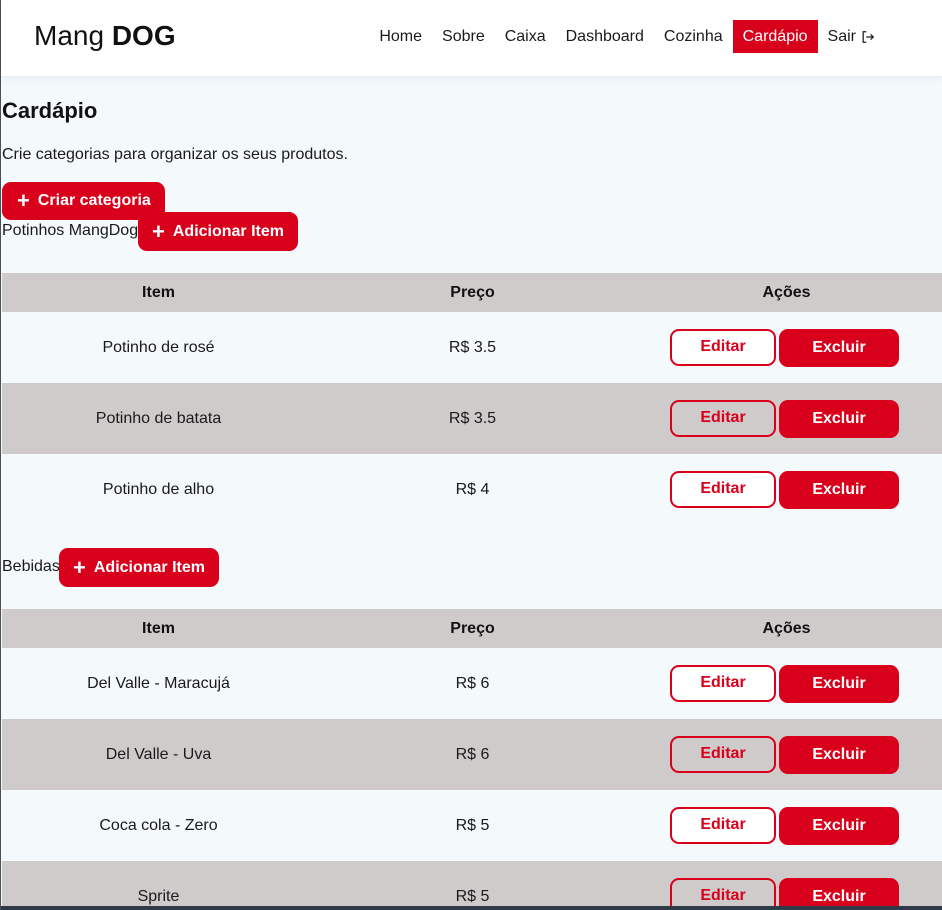 The height and width of the screenshot is (910, 942). What do you see at coordinates (158, 347) in the screenshot?
I see `item-name: Potinho de rosé` at bounding box center [158, 347].